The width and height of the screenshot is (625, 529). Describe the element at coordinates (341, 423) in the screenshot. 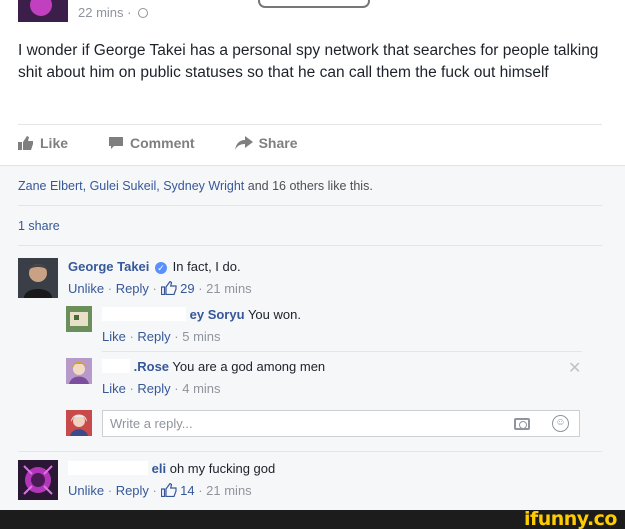

I see `reply-input: Write a reply... ☺` at that location.